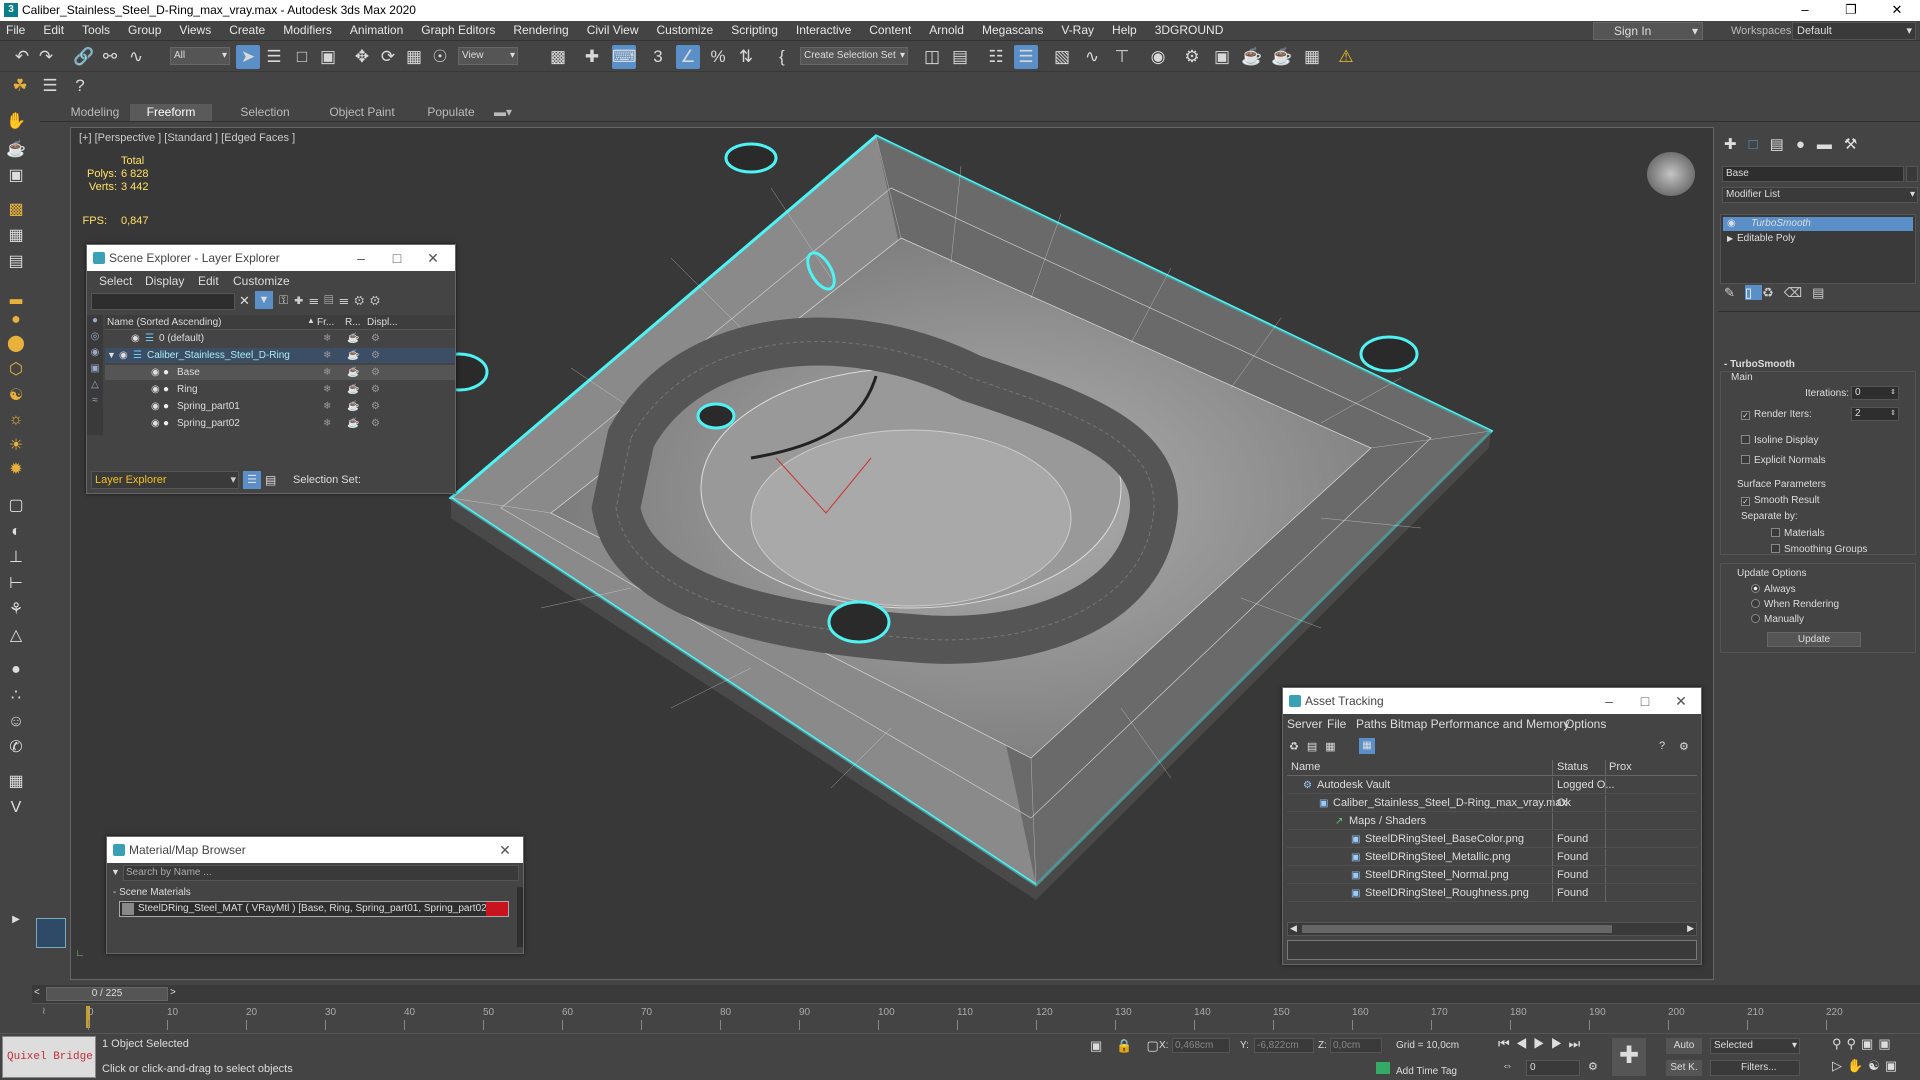  I want to click on layout-icon: ▦, so click(16, 782).